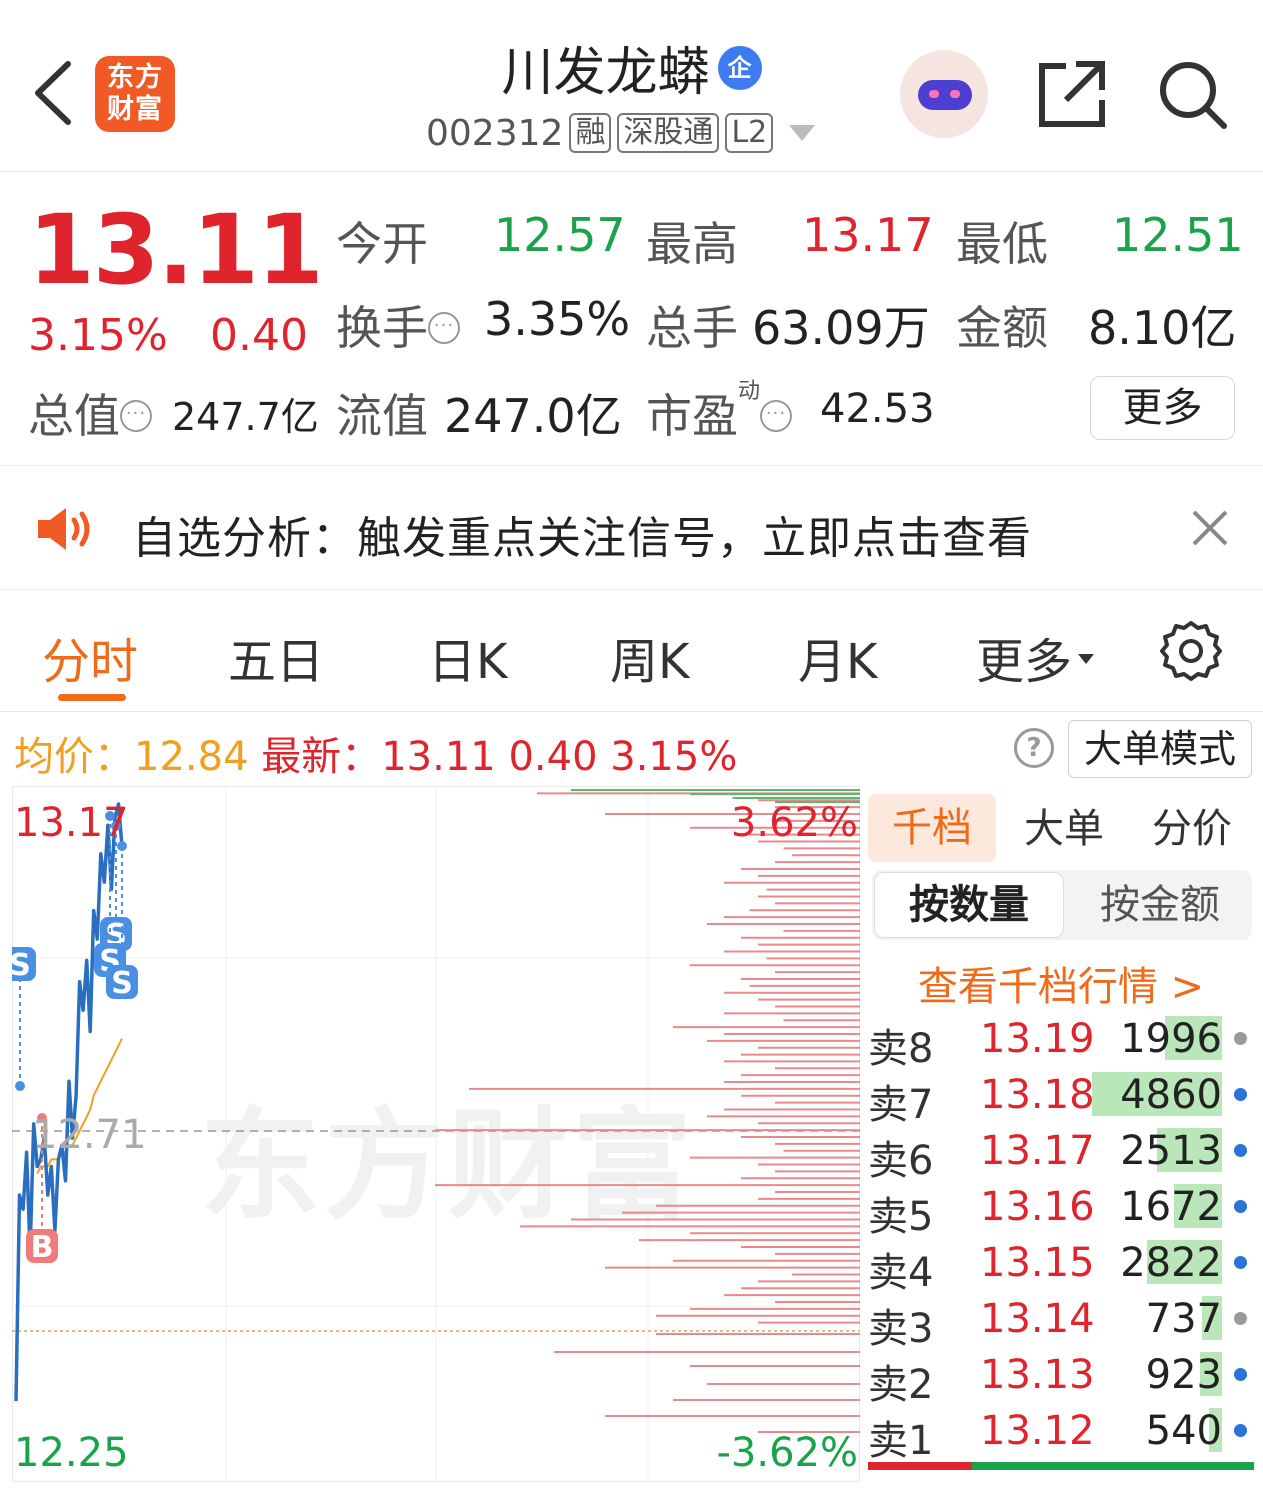 This screenshot has width=1263, height=1492. Describe the element at coordinates (1183, 1319) in the screenshot. I see `level-volume: 737` at that location.